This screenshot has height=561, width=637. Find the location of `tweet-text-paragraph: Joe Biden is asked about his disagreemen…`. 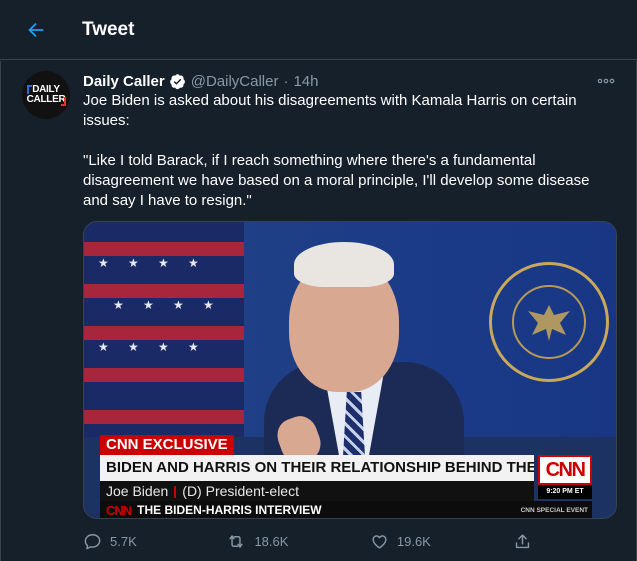

tweet-text-paragraph: Joe Biden is asked about his disagreemen… is located at coordinates (330, 110).